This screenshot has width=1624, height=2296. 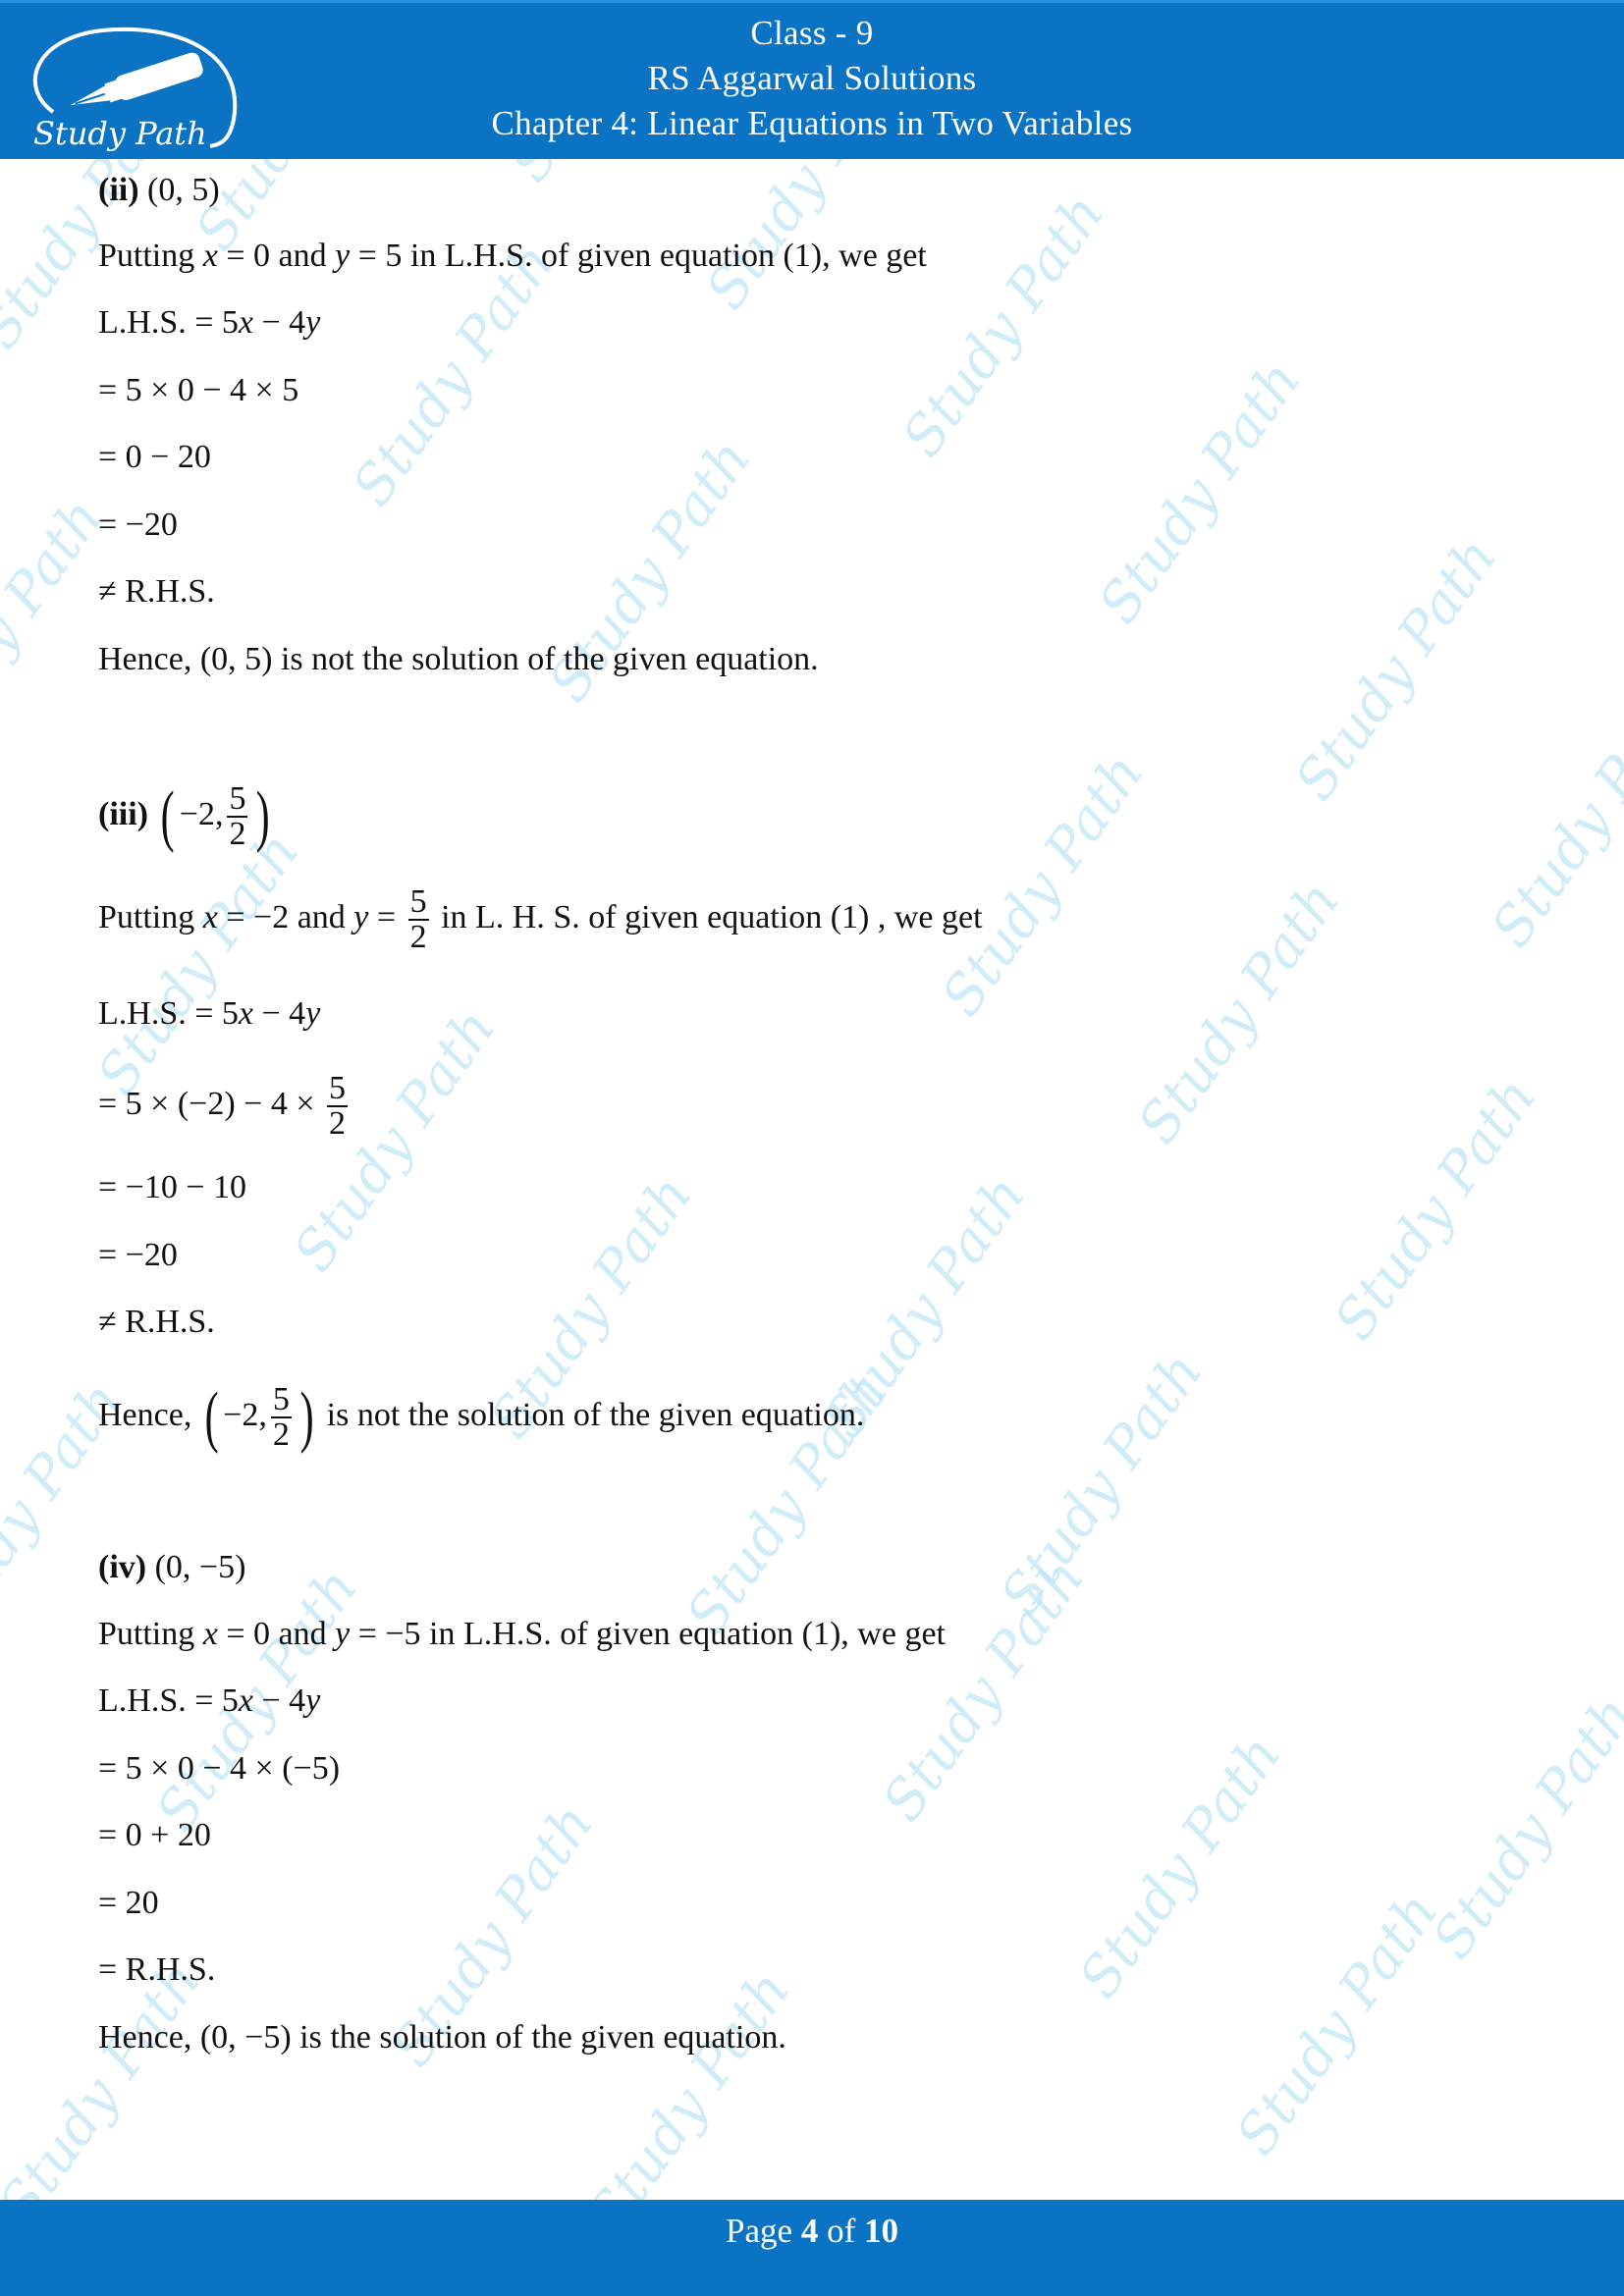 I want to click on current-page: 4, so click(x=809, y=2231).